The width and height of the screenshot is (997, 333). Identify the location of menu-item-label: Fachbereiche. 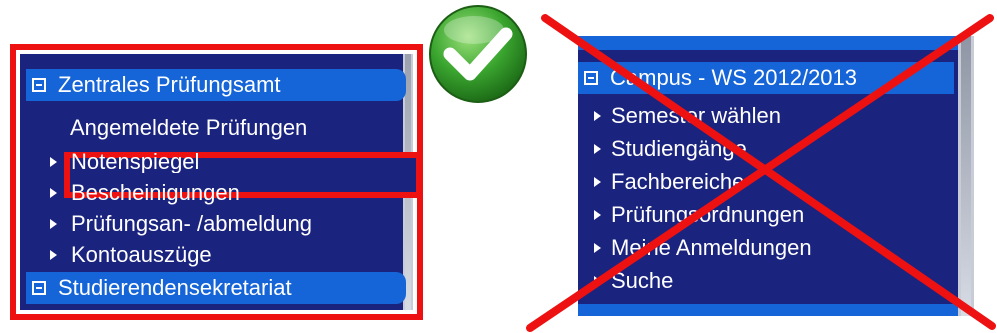
(678, 181).